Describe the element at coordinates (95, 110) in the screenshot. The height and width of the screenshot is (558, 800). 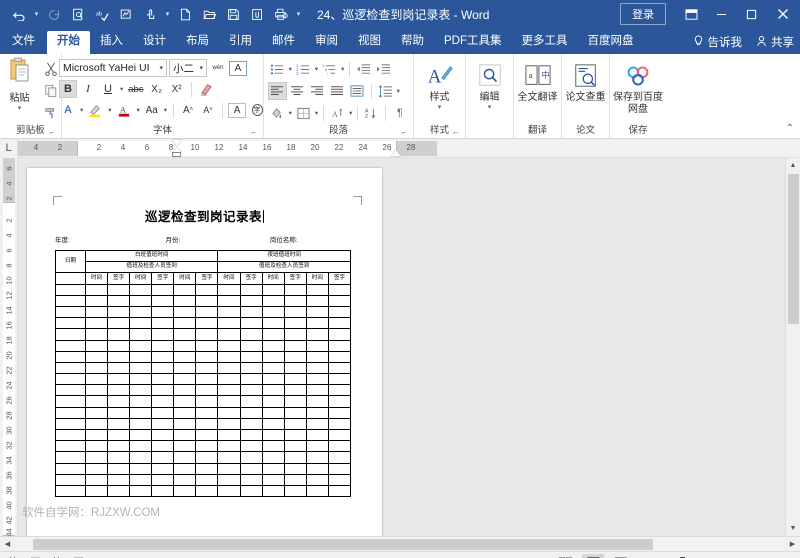
I see `highlight-color-icon` at that location.